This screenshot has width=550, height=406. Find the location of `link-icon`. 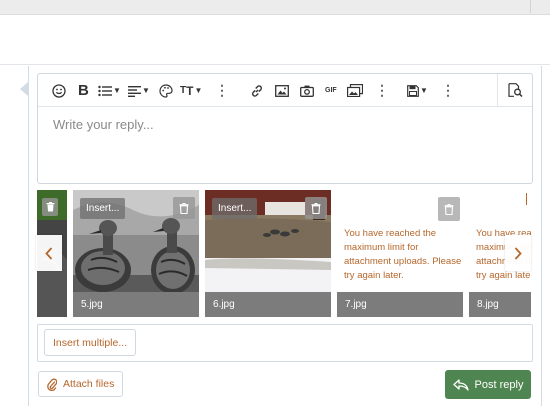

link-icon is located at coordinates (257, 90).